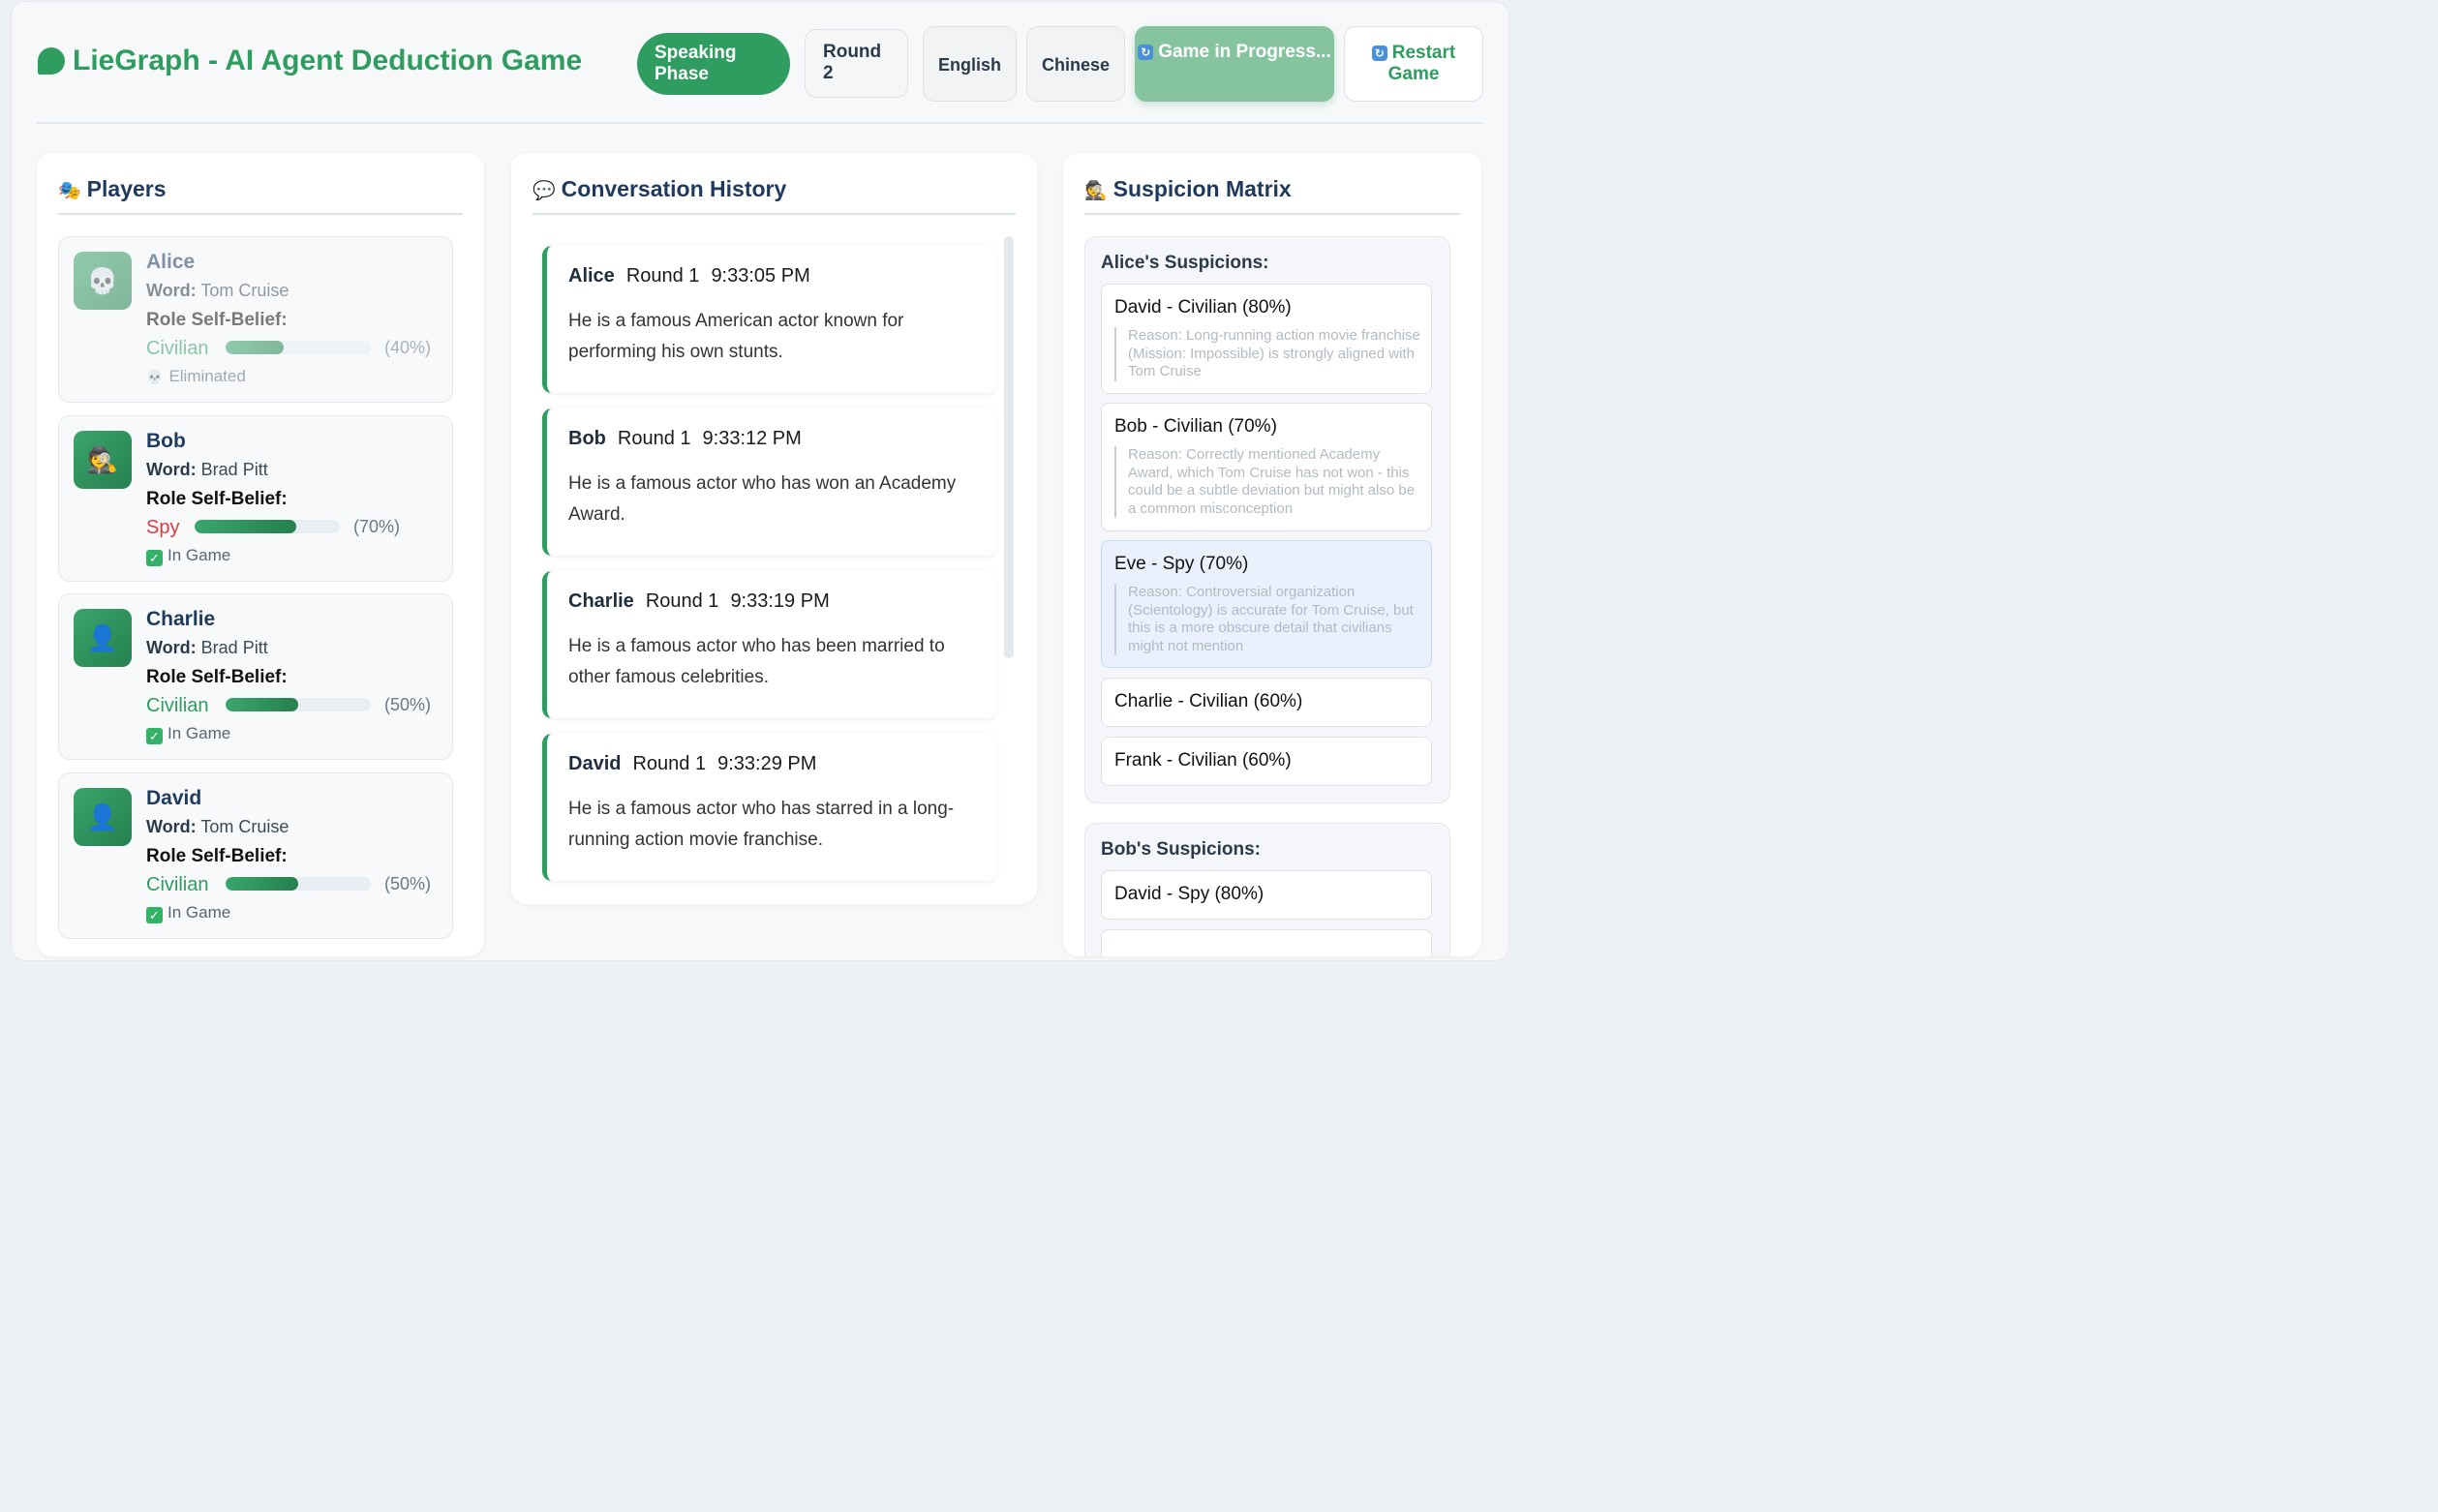 Image resolution: width=2438 pixels, height=1512 pixels. What do you see at coordinates (181, 619) in the screenshot?
I see `player-name: Charlie` at bounding box center [181, 619].